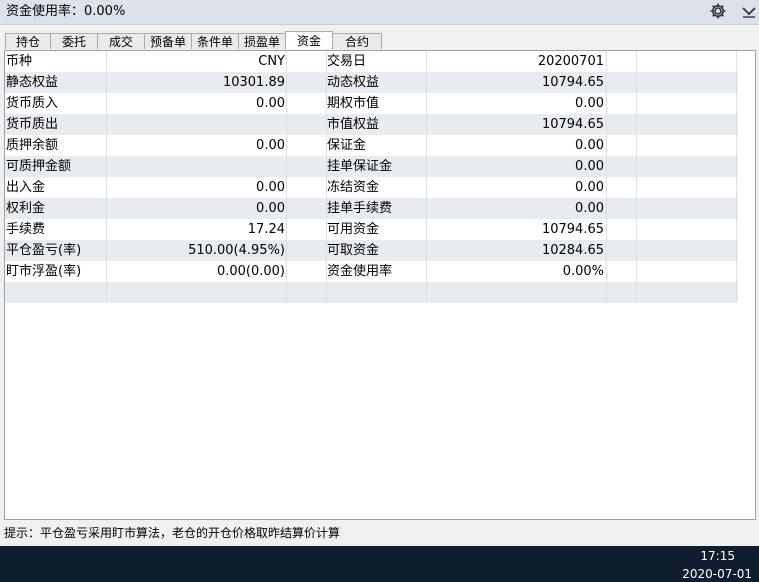 Image resolution: width=759 pixels, height=582 pixels. What do you see at coordinates (347, 61) in the screenshot?
I see `label-cell: 交易日` at bounding box center [347, 61].